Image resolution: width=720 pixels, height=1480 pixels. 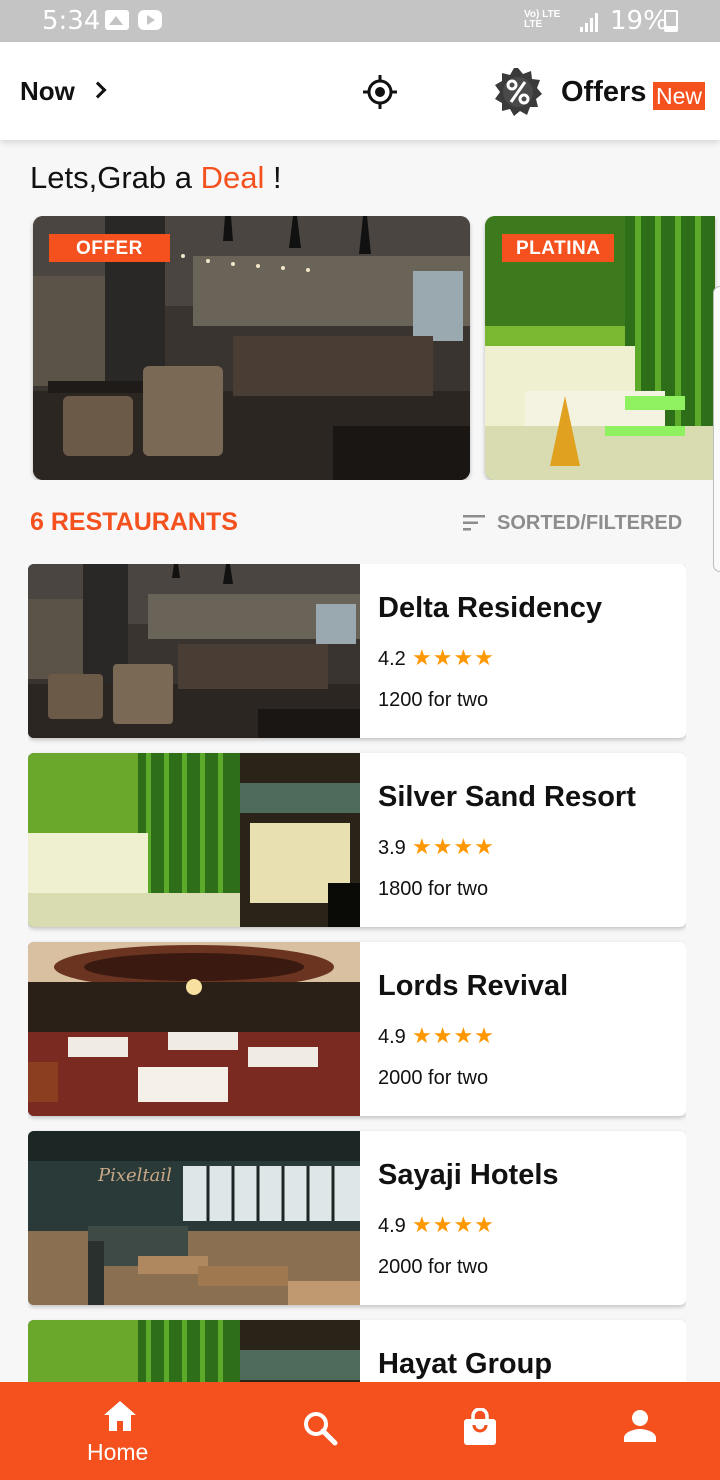 I want to click on restaurant-name: Sayaji Hotels, so click(x=468, y=1175).